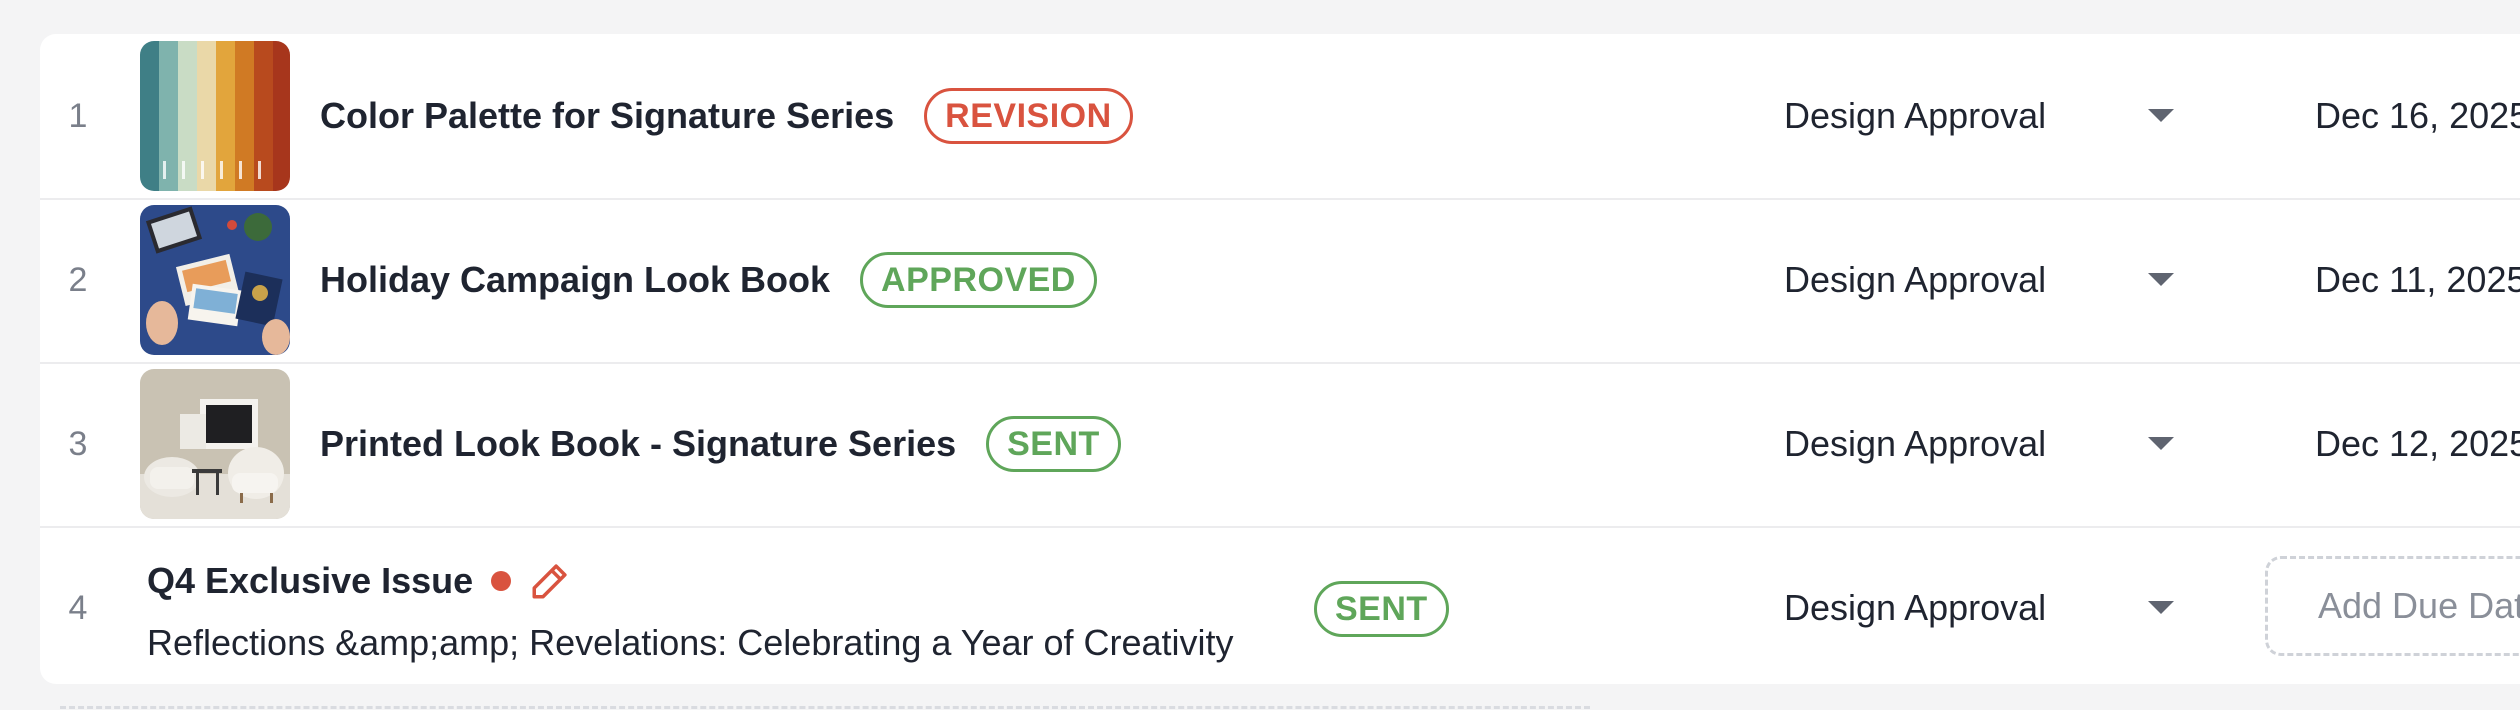  I want to click on due-date: Dec 16, 2025, so click(2417, 116).